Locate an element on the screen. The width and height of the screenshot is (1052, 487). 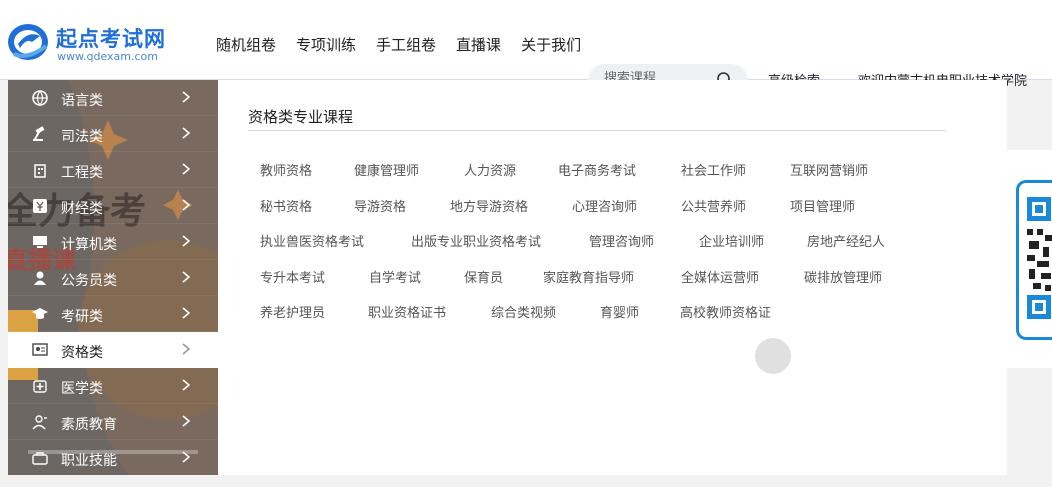
qr-code is located at coordinates (1034, 260).